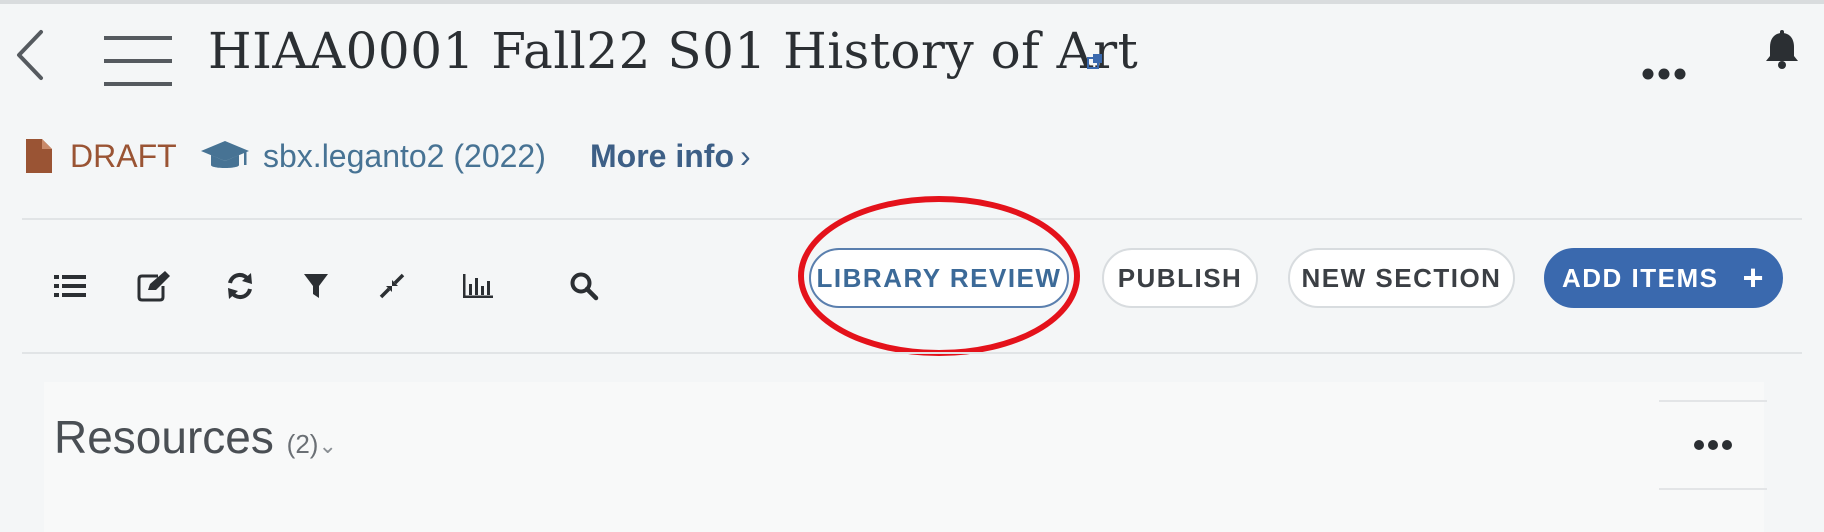 The height and width of the screenshot is (532, 1824). What do you see at coordinates (745, 156) in the screenshot?
I see `chevron-right-icon: ›` at bounding box center [745, 156].